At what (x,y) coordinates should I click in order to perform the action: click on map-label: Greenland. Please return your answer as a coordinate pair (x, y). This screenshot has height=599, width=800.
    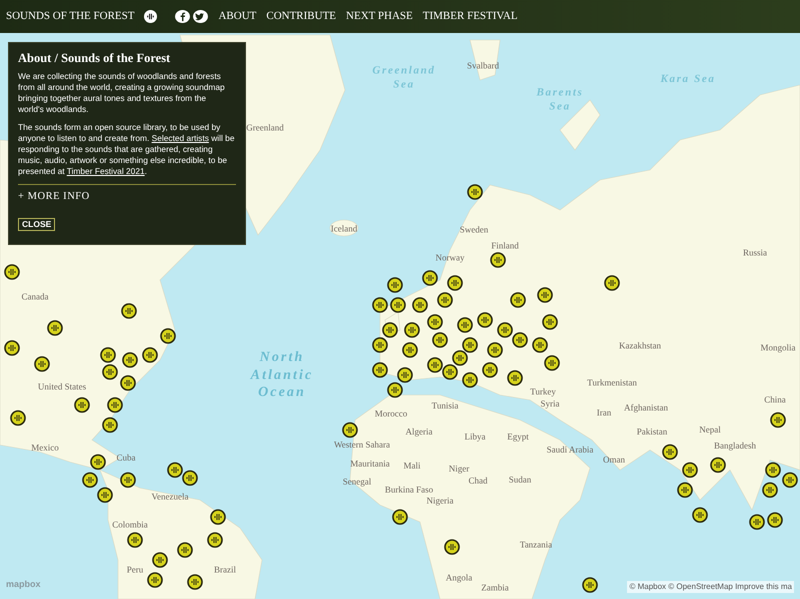
    Looking at the image, I should click on (265, 127).